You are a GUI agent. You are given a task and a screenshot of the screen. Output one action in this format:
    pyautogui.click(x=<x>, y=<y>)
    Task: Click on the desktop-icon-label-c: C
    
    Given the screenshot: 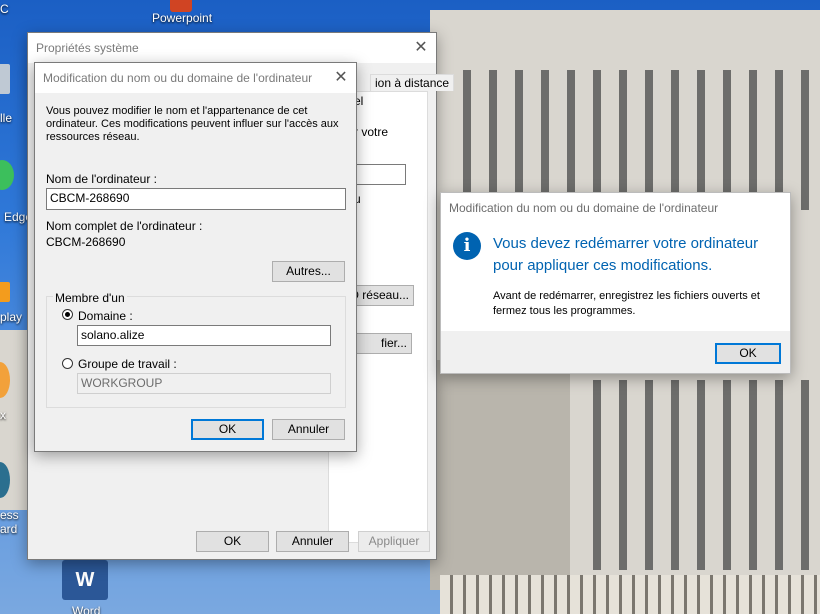 What is the action you would take?
    pyautogui.click(x=4, y=9)
    